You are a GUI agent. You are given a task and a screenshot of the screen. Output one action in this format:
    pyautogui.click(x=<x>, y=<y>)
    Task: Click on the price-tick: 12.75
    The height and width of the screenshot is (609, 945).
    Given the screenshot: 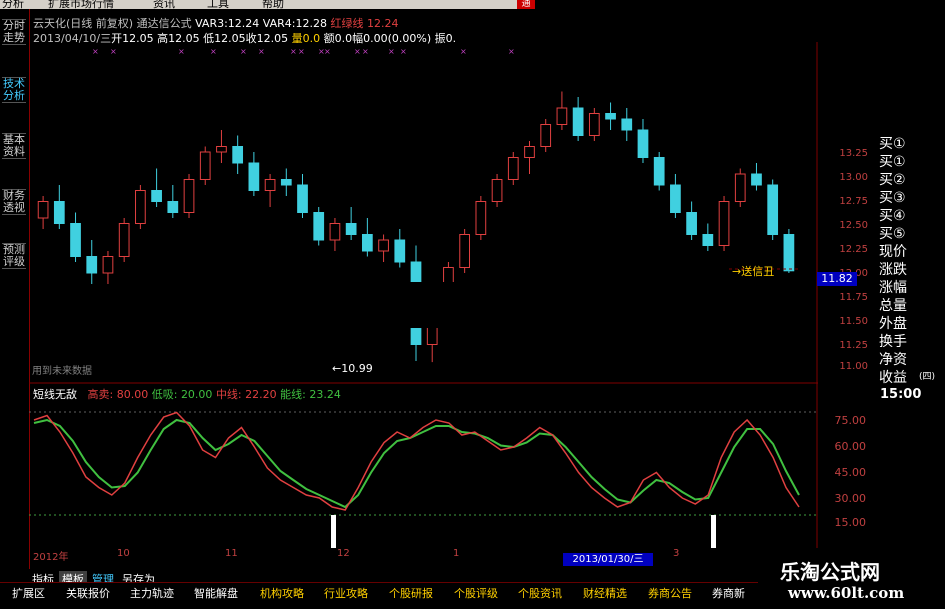 What is the action you would take?
    pyautogui.click(x=853, y=201)
    